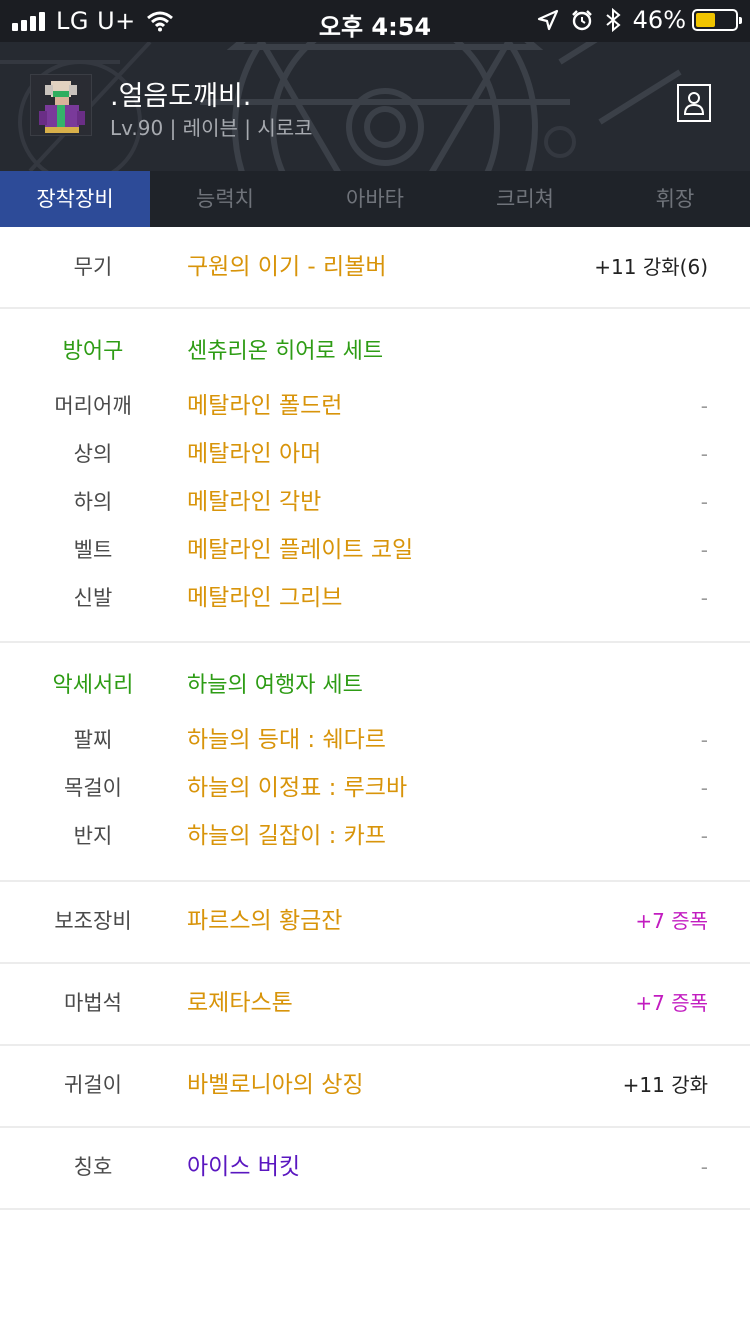 Image resolution: width=750 pixels, height=1334 pixels. Describe the element at coordinates (613, 20) in the screenshot. I see `bluetooth-icon` at that location.